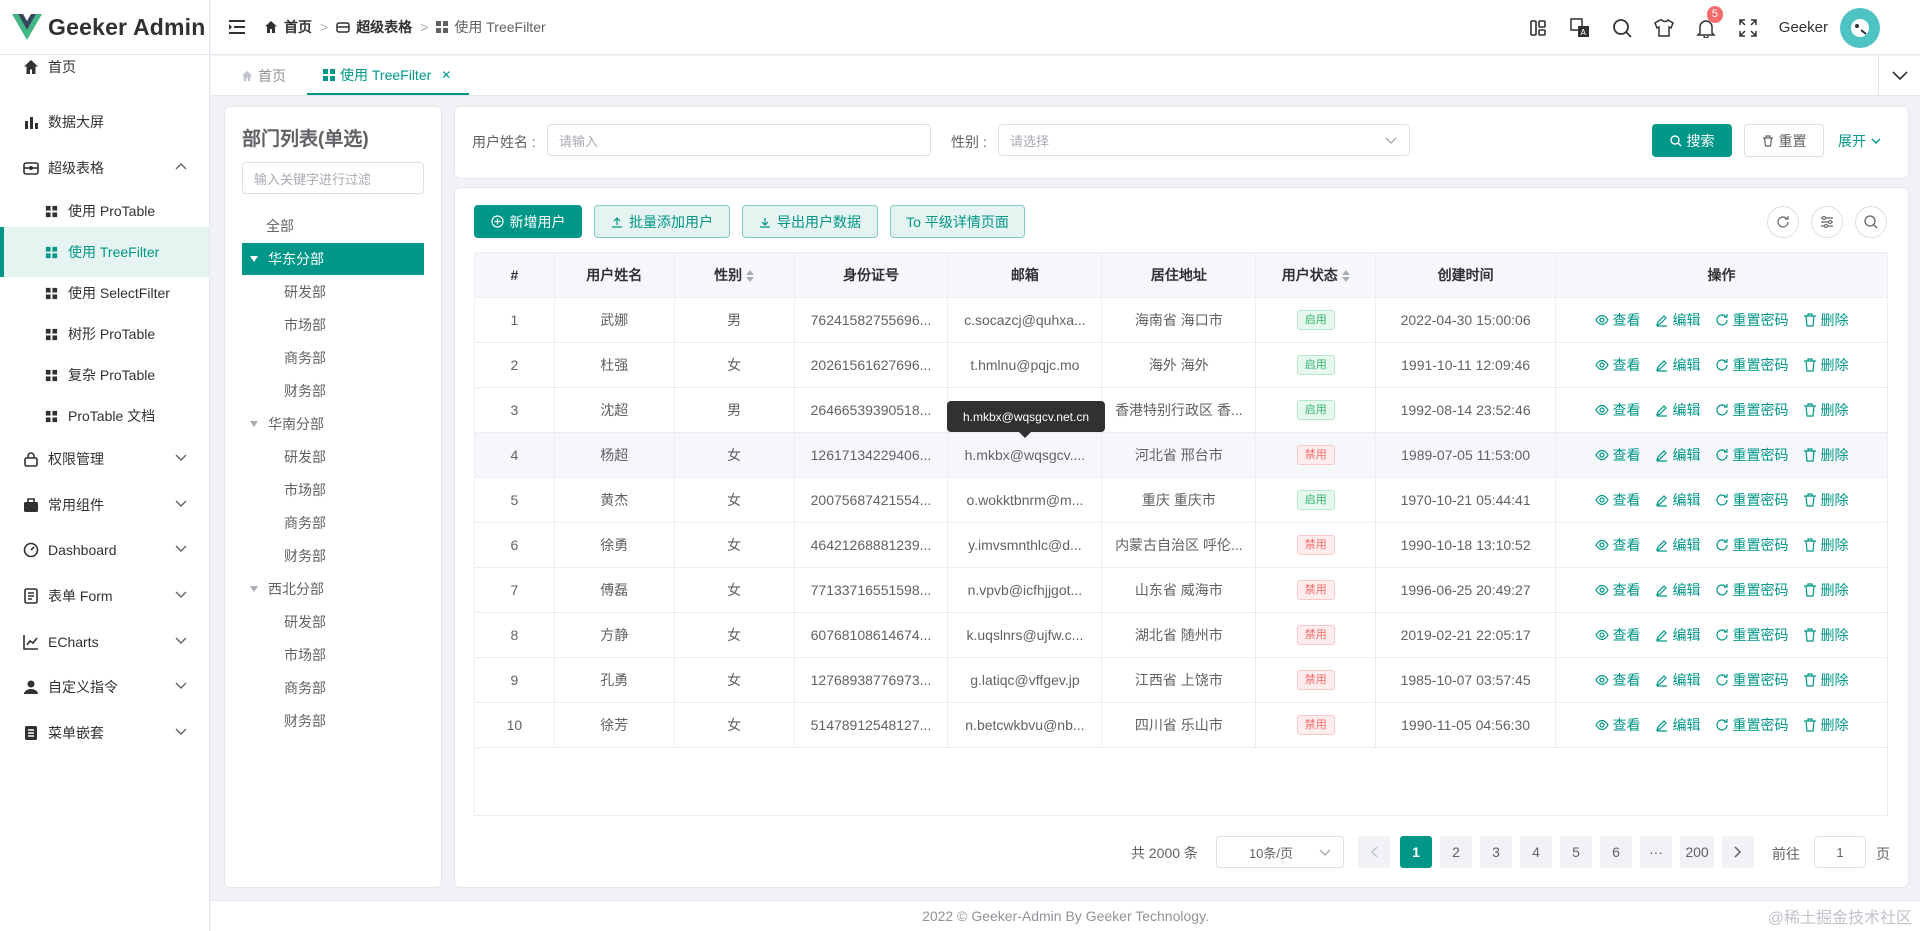  I want to click on next-page-button, so click(1738, 852).